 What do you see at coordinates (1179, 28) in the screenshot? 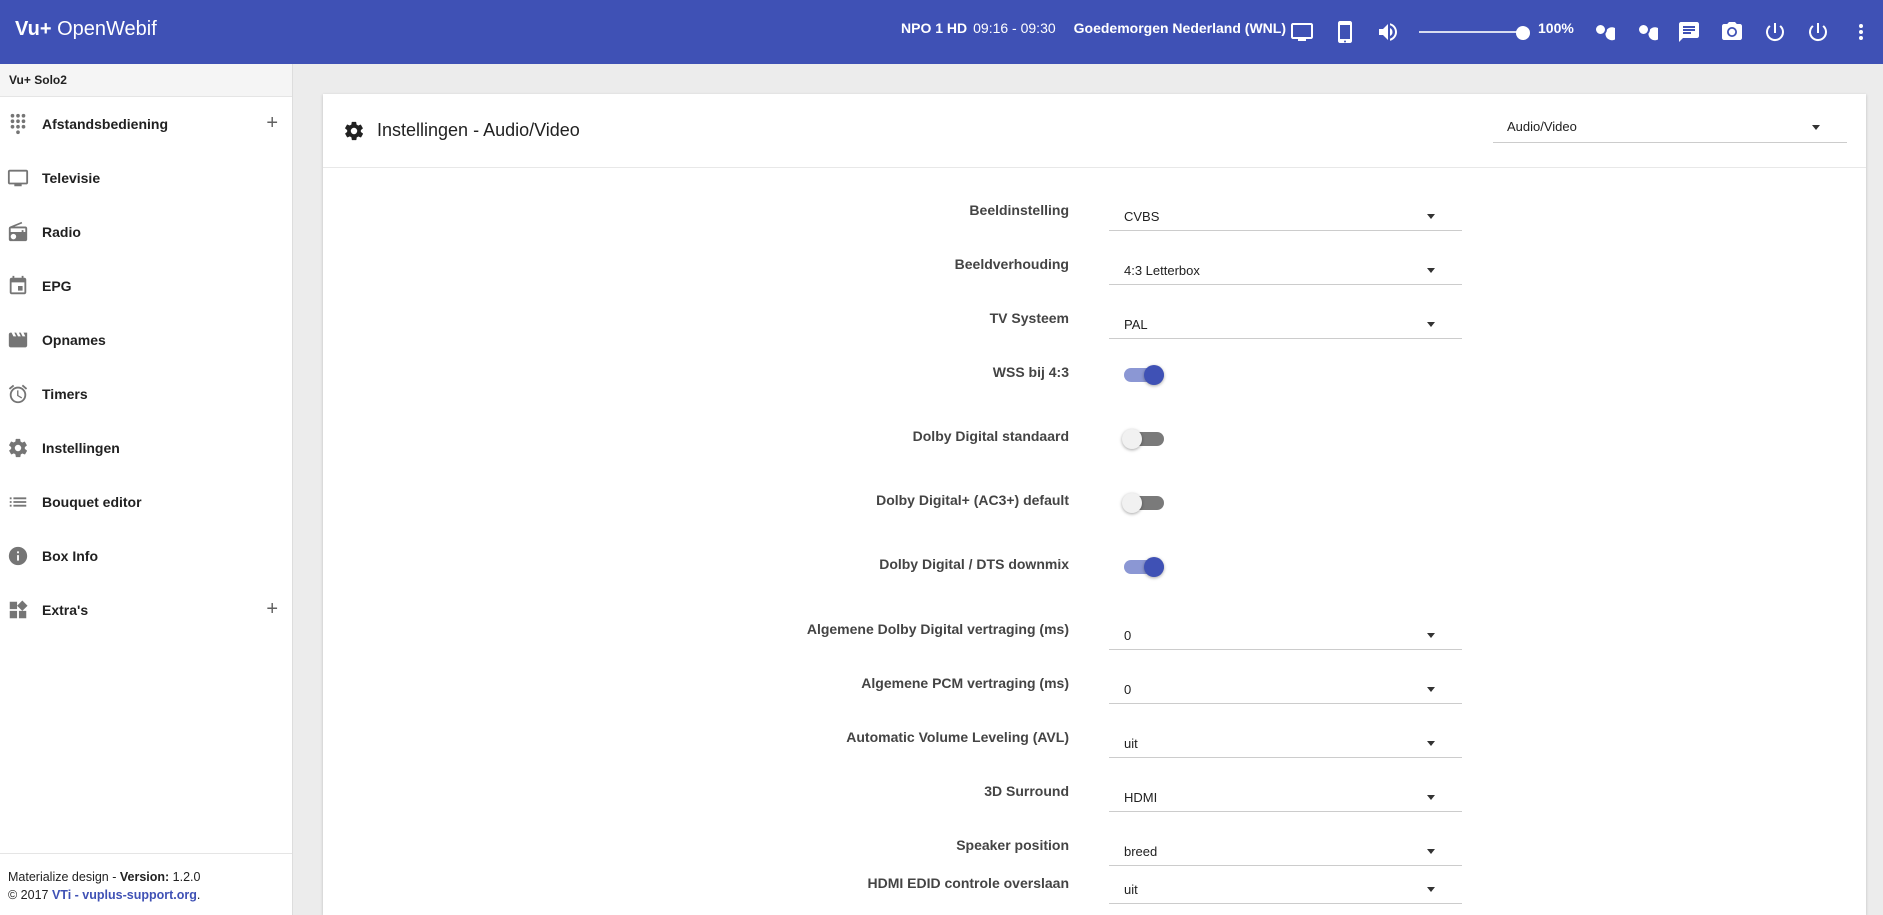
I see `current-event: Goedemorgen Nederland (WNL)` at bounding box center [1179, 28].